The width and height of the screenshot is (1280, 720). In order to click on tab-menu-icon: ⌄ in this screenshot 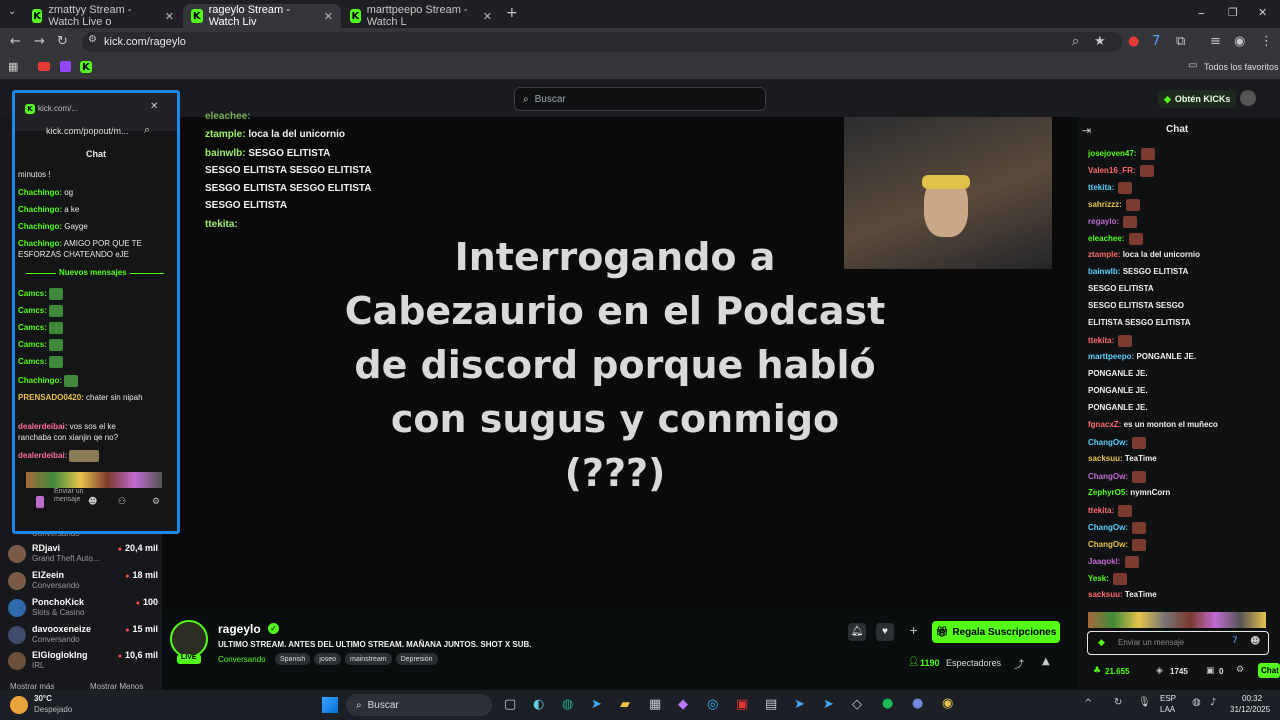, I will do `click(12, 11)`.